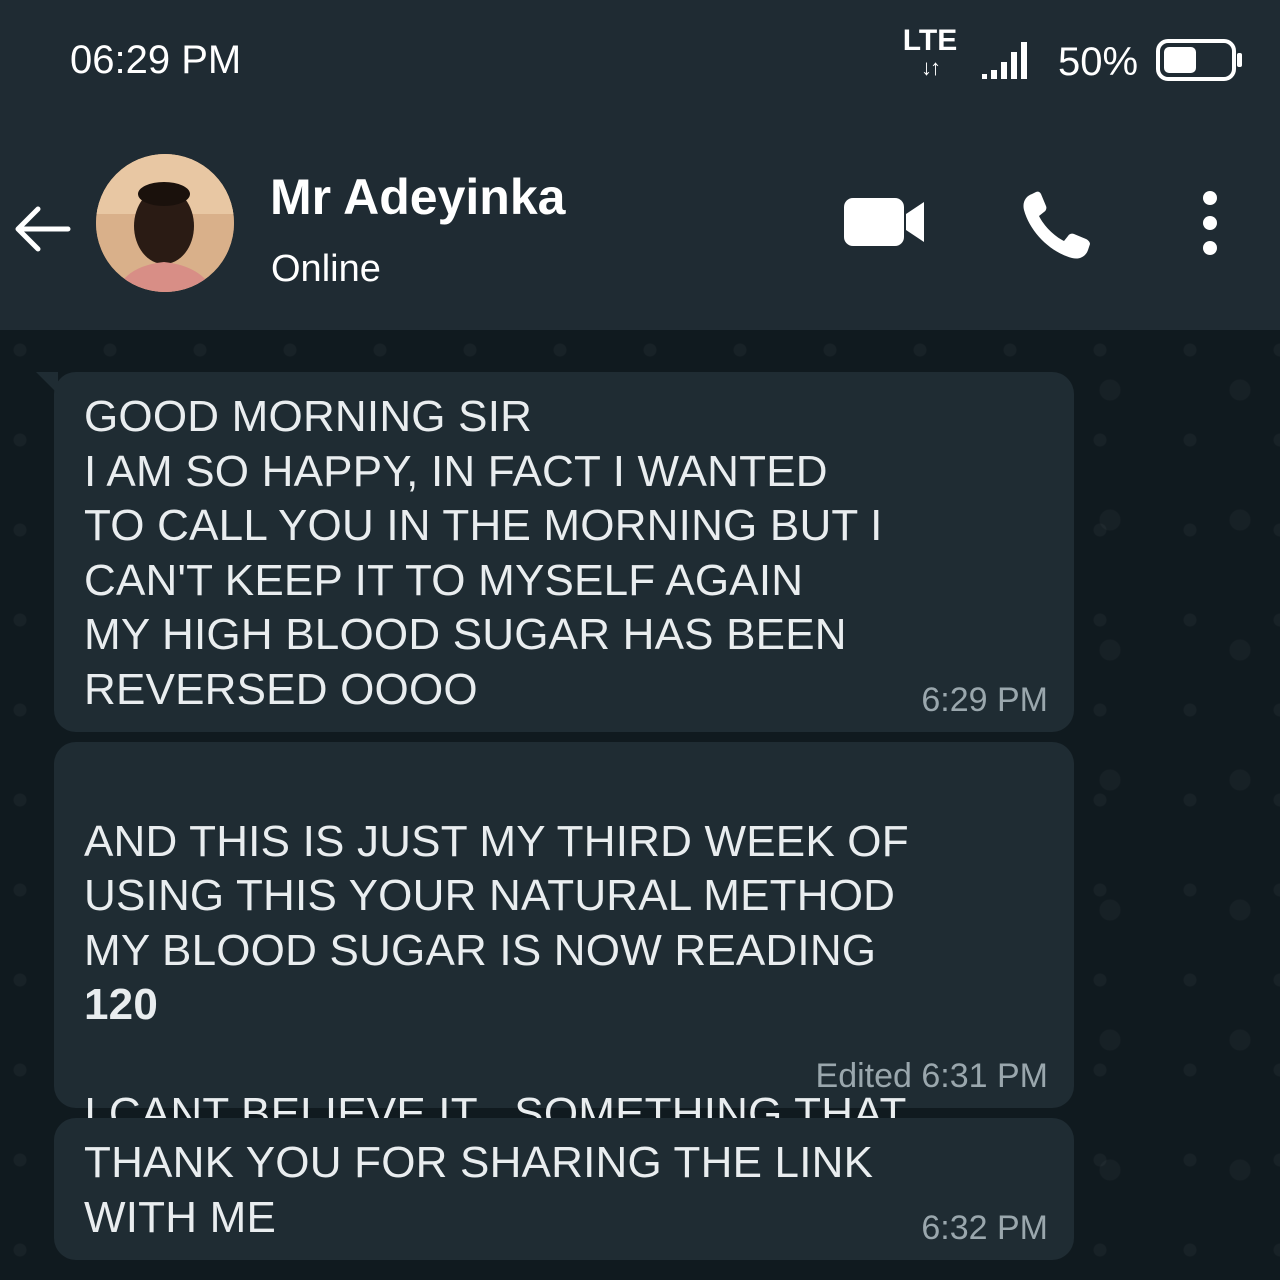 The height and width of the screenshot is (1280, 1280). I want to click on message-text: THANK YOU FOR SHARING THE LINK WITH ME, so click(479, 1190).